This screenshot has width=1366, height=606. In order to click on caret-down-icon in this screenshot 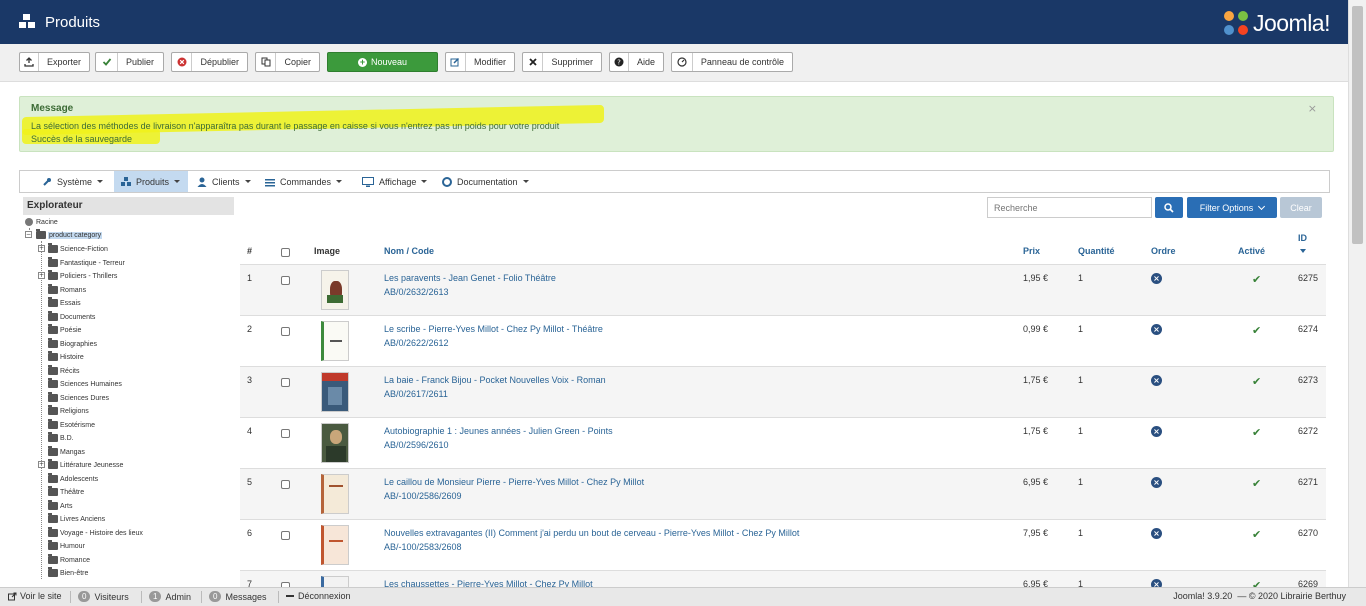, I will do `click(177, 181)`.